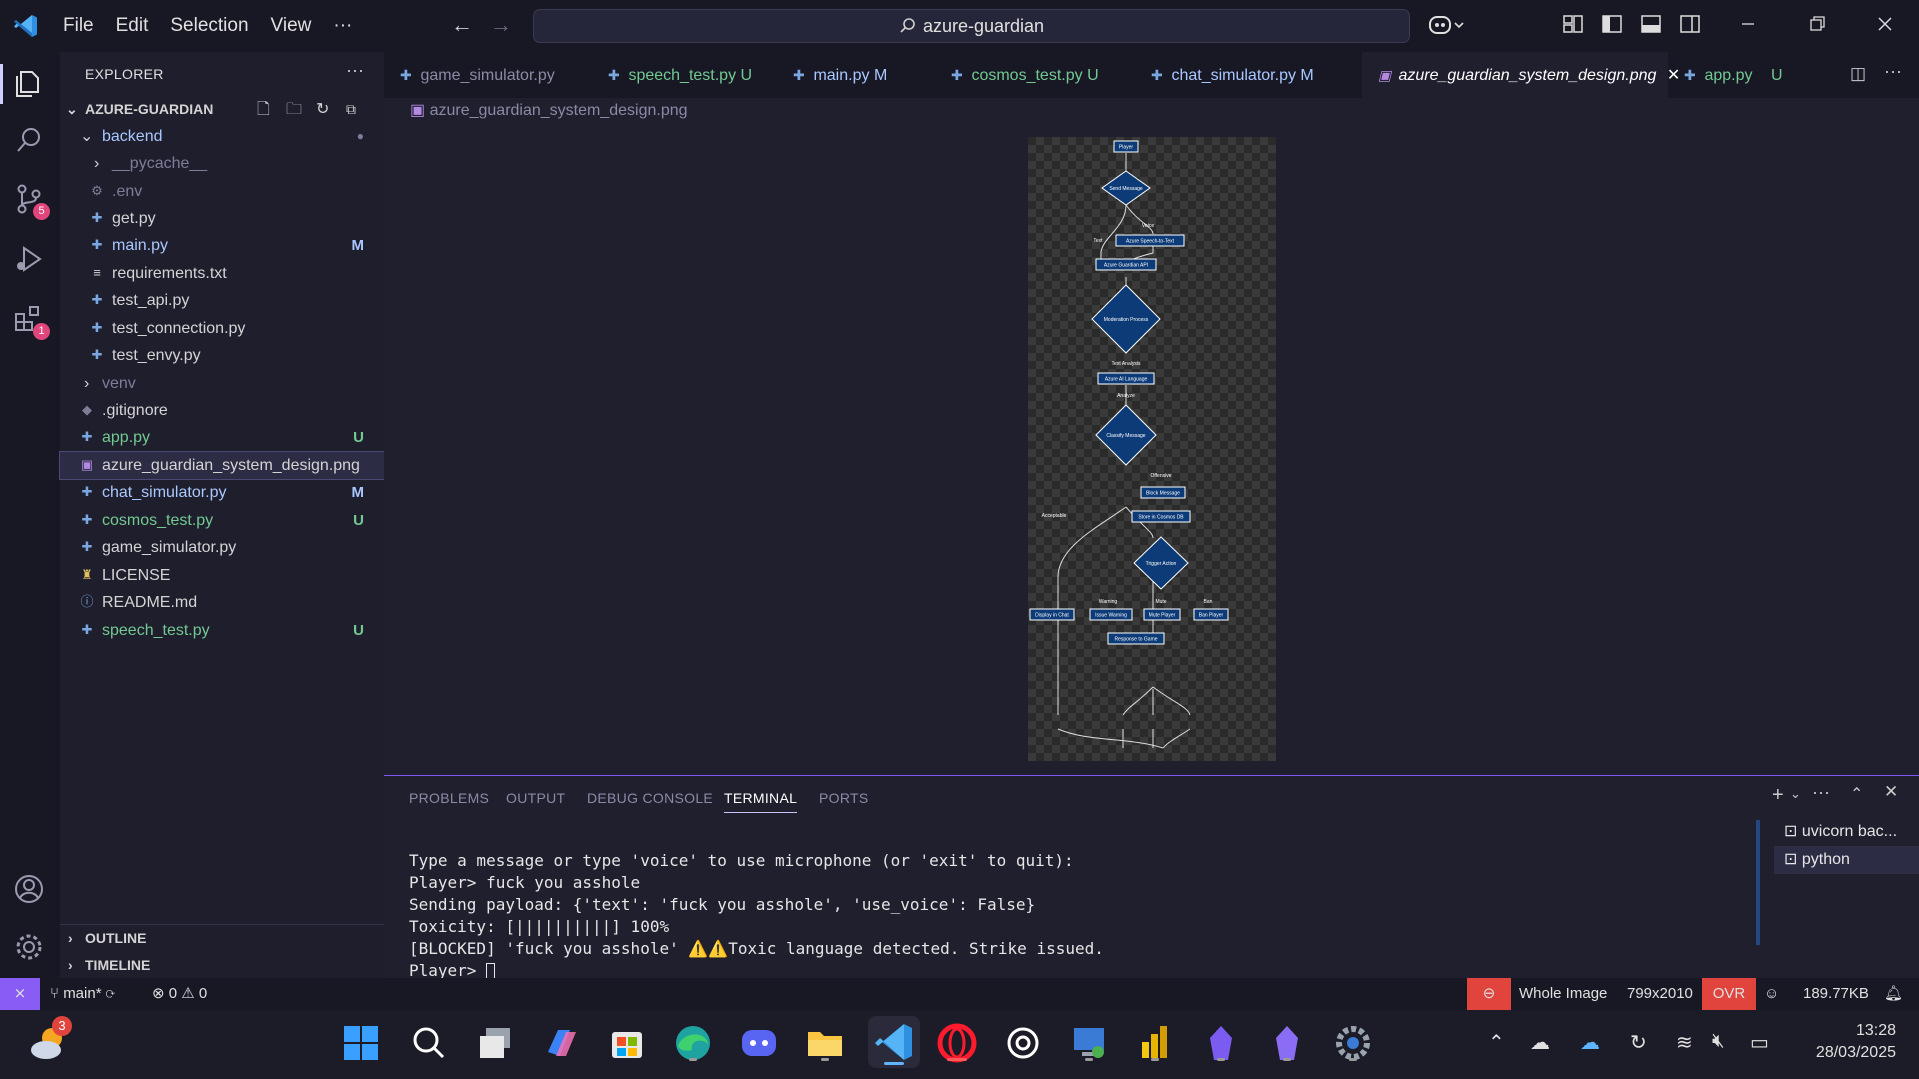  I want to click on tab-speech-test: ✚ speech_test.py U, so click(684, 75).